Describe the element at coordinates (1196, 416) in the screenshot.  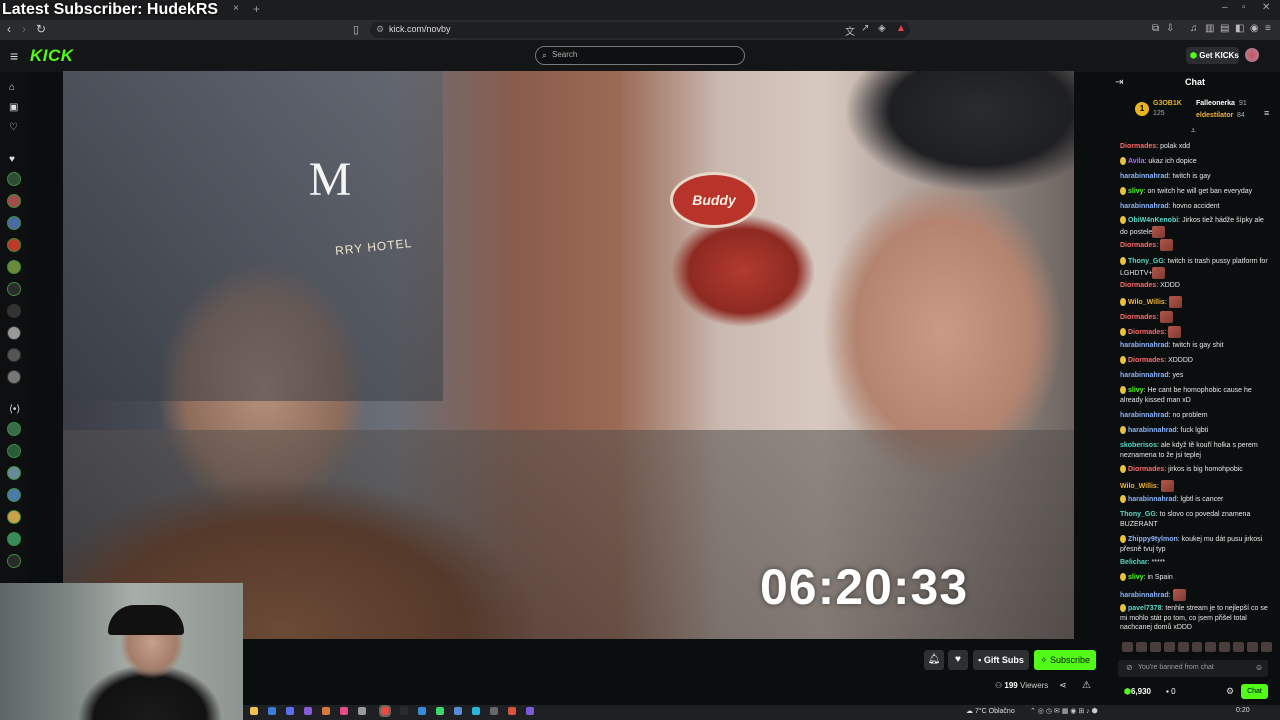
I see `chat-message: harabinnahrad: no problem` at that location.